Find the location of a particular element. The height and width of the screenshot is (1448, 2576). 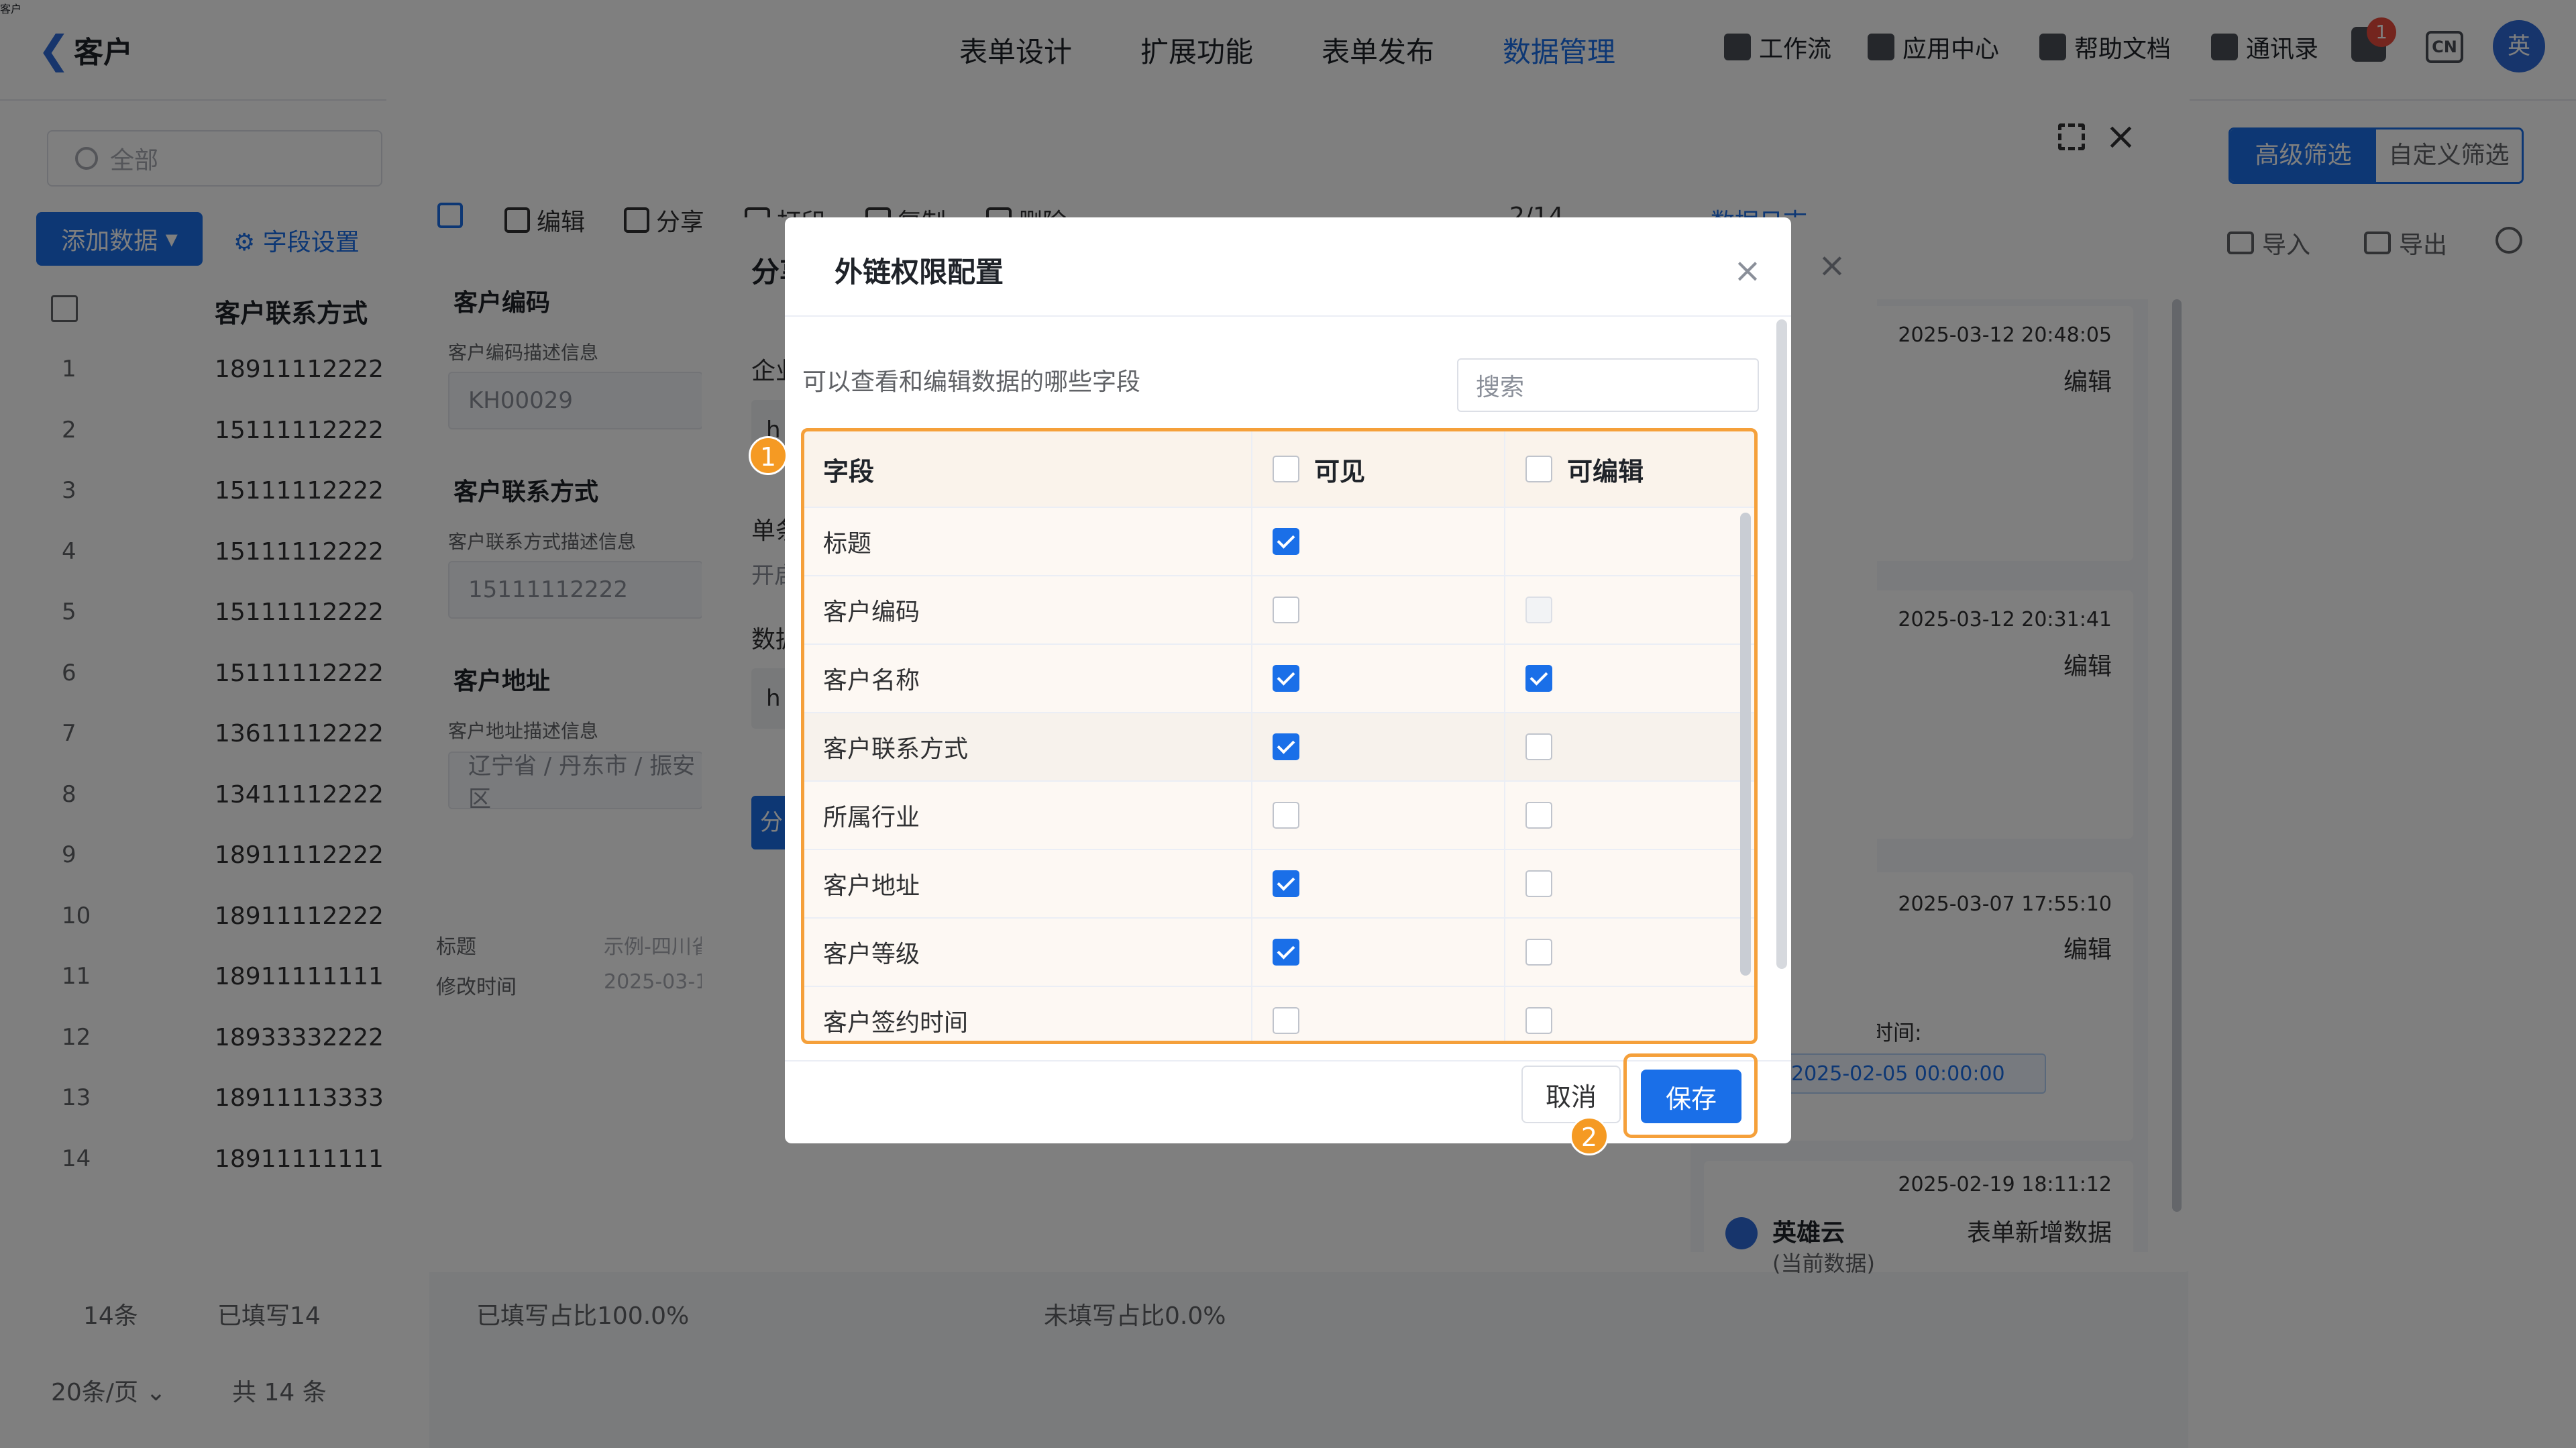

dialog-title: 外链权限配置 is located at coordinates (919, 272).